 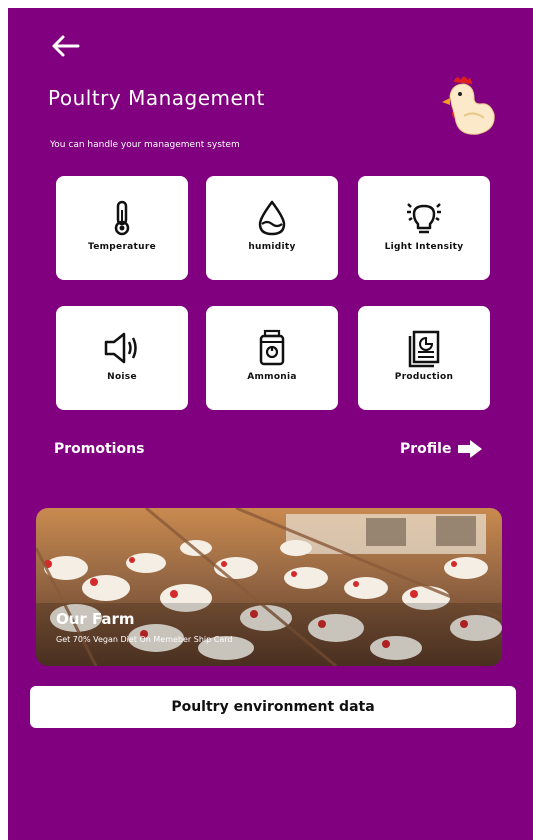 What do you see at coordinates (122, 247) in the screenshot?
I see `tile-label: Temperature` at bounding box center [122, 247].